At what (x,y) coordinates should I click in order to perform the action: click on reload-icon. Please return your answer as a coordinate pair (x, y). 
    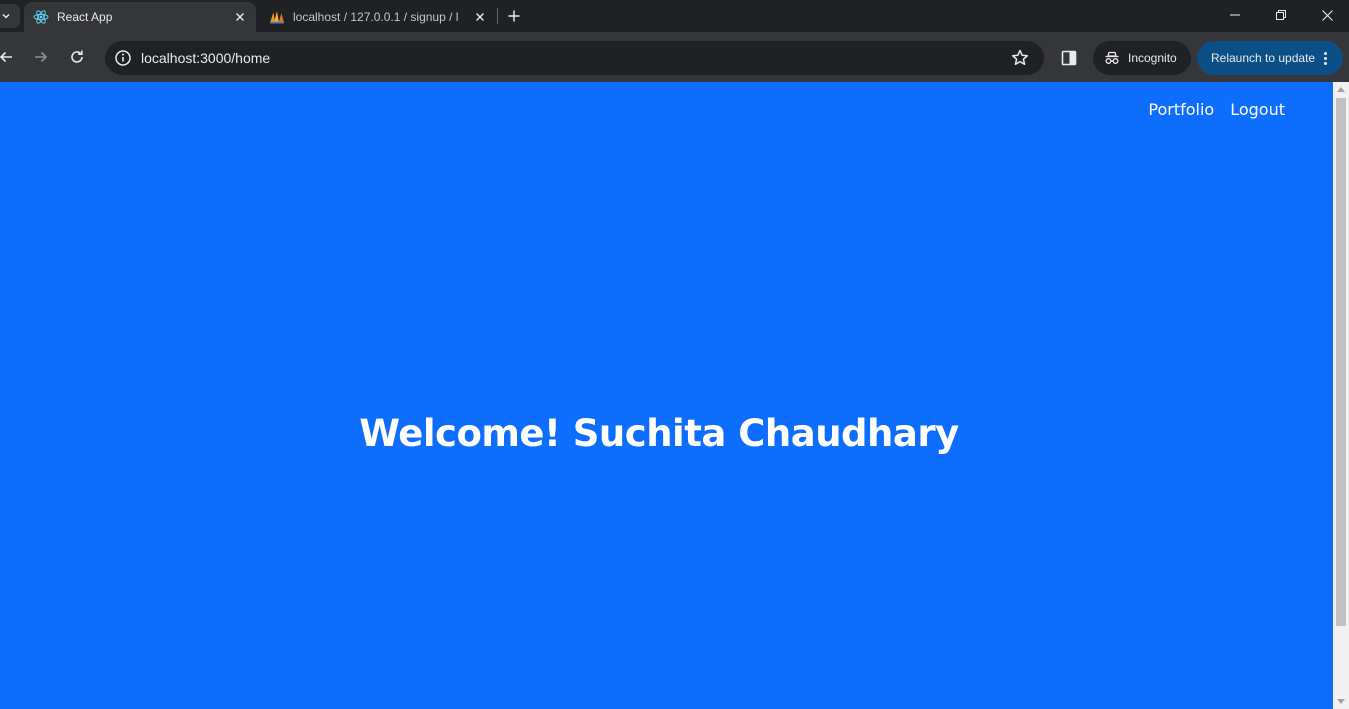
    Looking at the image, I should click on (77, 56).